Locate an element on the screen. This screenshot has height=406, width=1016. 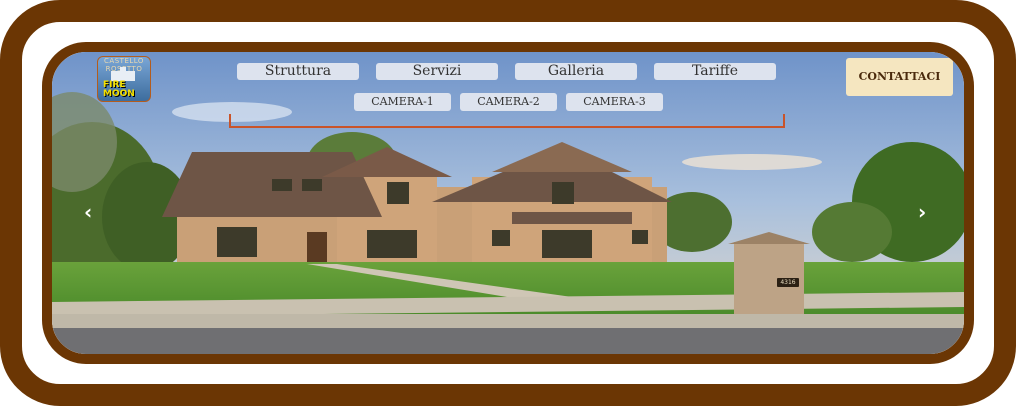
nav-item-servizi: Servizi is located at coordinates (437, 71).